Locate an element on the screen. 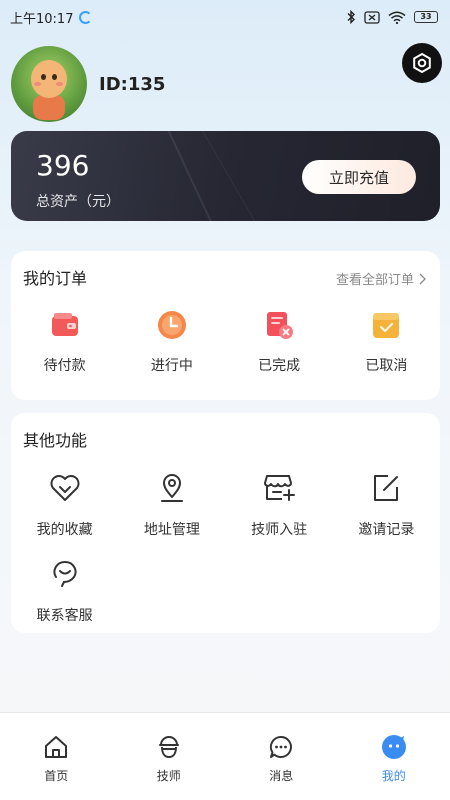  document-done-icon is located at coordinates (279, 325).